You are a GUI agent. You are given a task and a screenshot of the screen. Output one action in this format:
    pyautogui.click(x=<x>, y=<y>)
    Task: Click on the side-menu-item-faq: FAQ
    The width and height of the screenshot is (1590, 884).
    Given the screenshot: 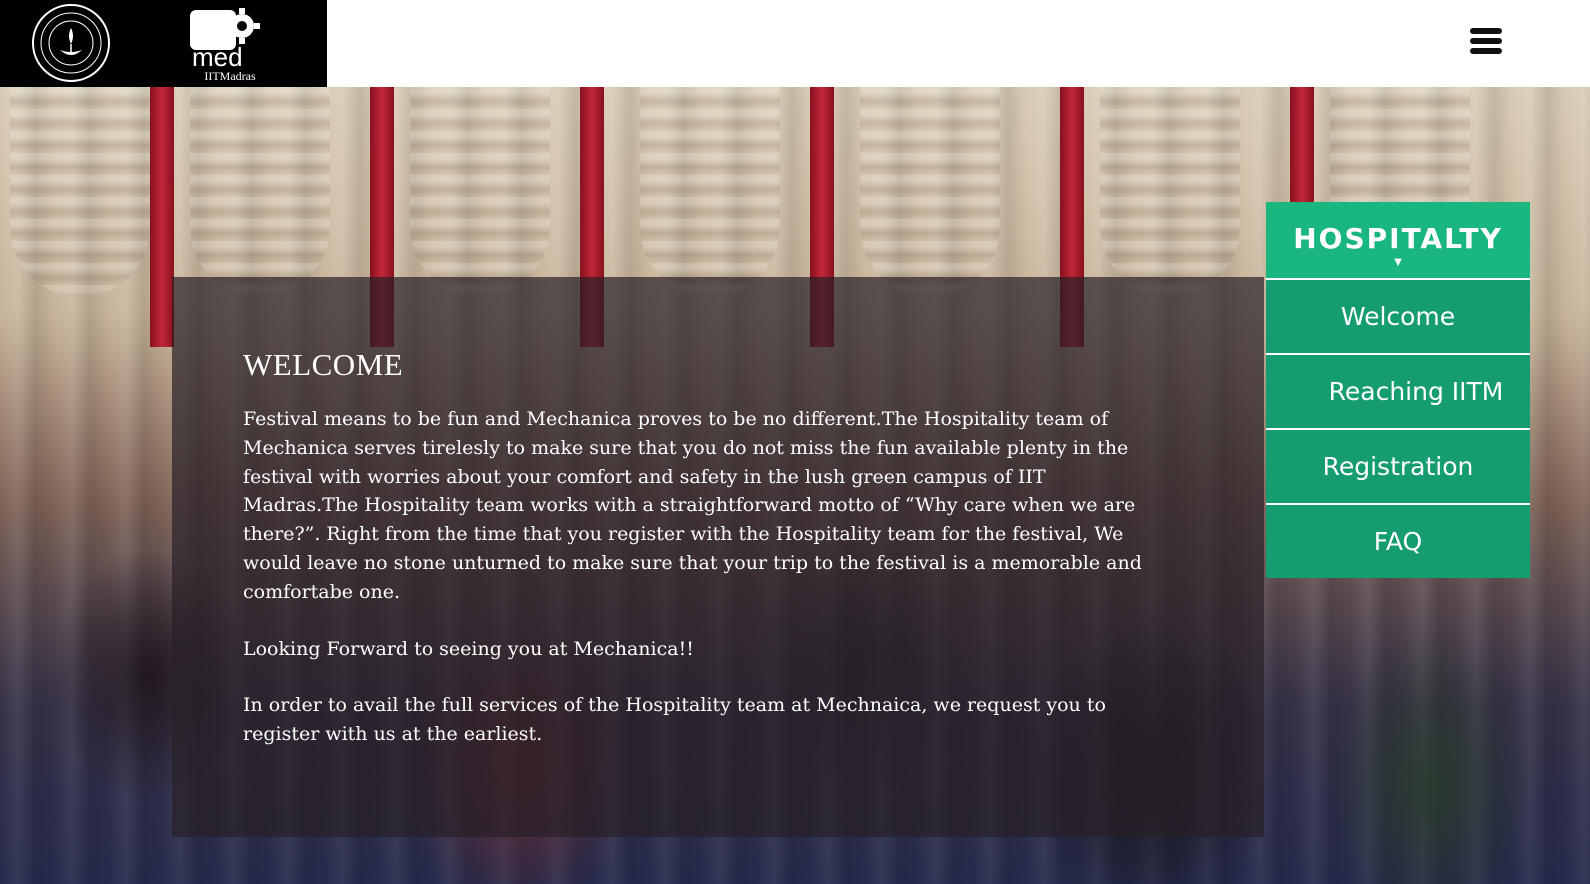 What is the action you would take?
    pyautogui.click(x=1398, y=541)
    